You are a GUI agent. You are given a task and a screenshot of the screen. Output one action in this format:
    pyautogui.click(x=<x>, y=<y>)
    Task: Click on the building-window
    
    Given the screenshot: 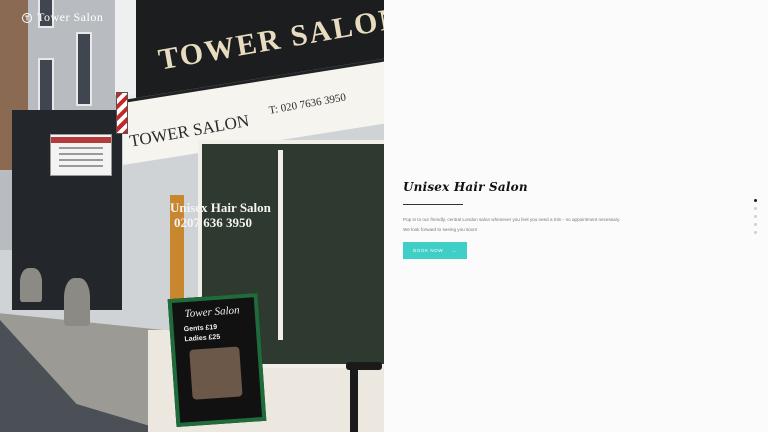 What is the action you would take?
    pyautogui.click(x=84, y=69)
    